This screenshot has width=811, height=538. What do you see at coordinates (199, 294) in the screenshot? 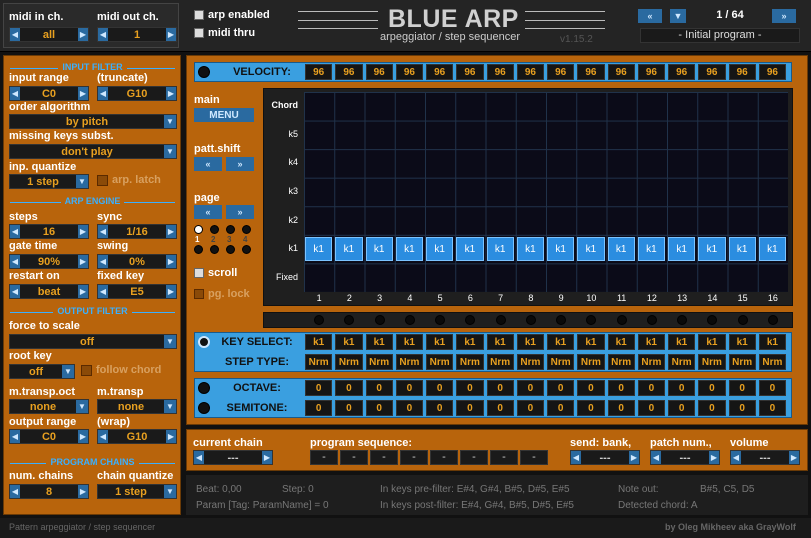
I see `pg-lock-checkbox` at bounding box center [199, 294].